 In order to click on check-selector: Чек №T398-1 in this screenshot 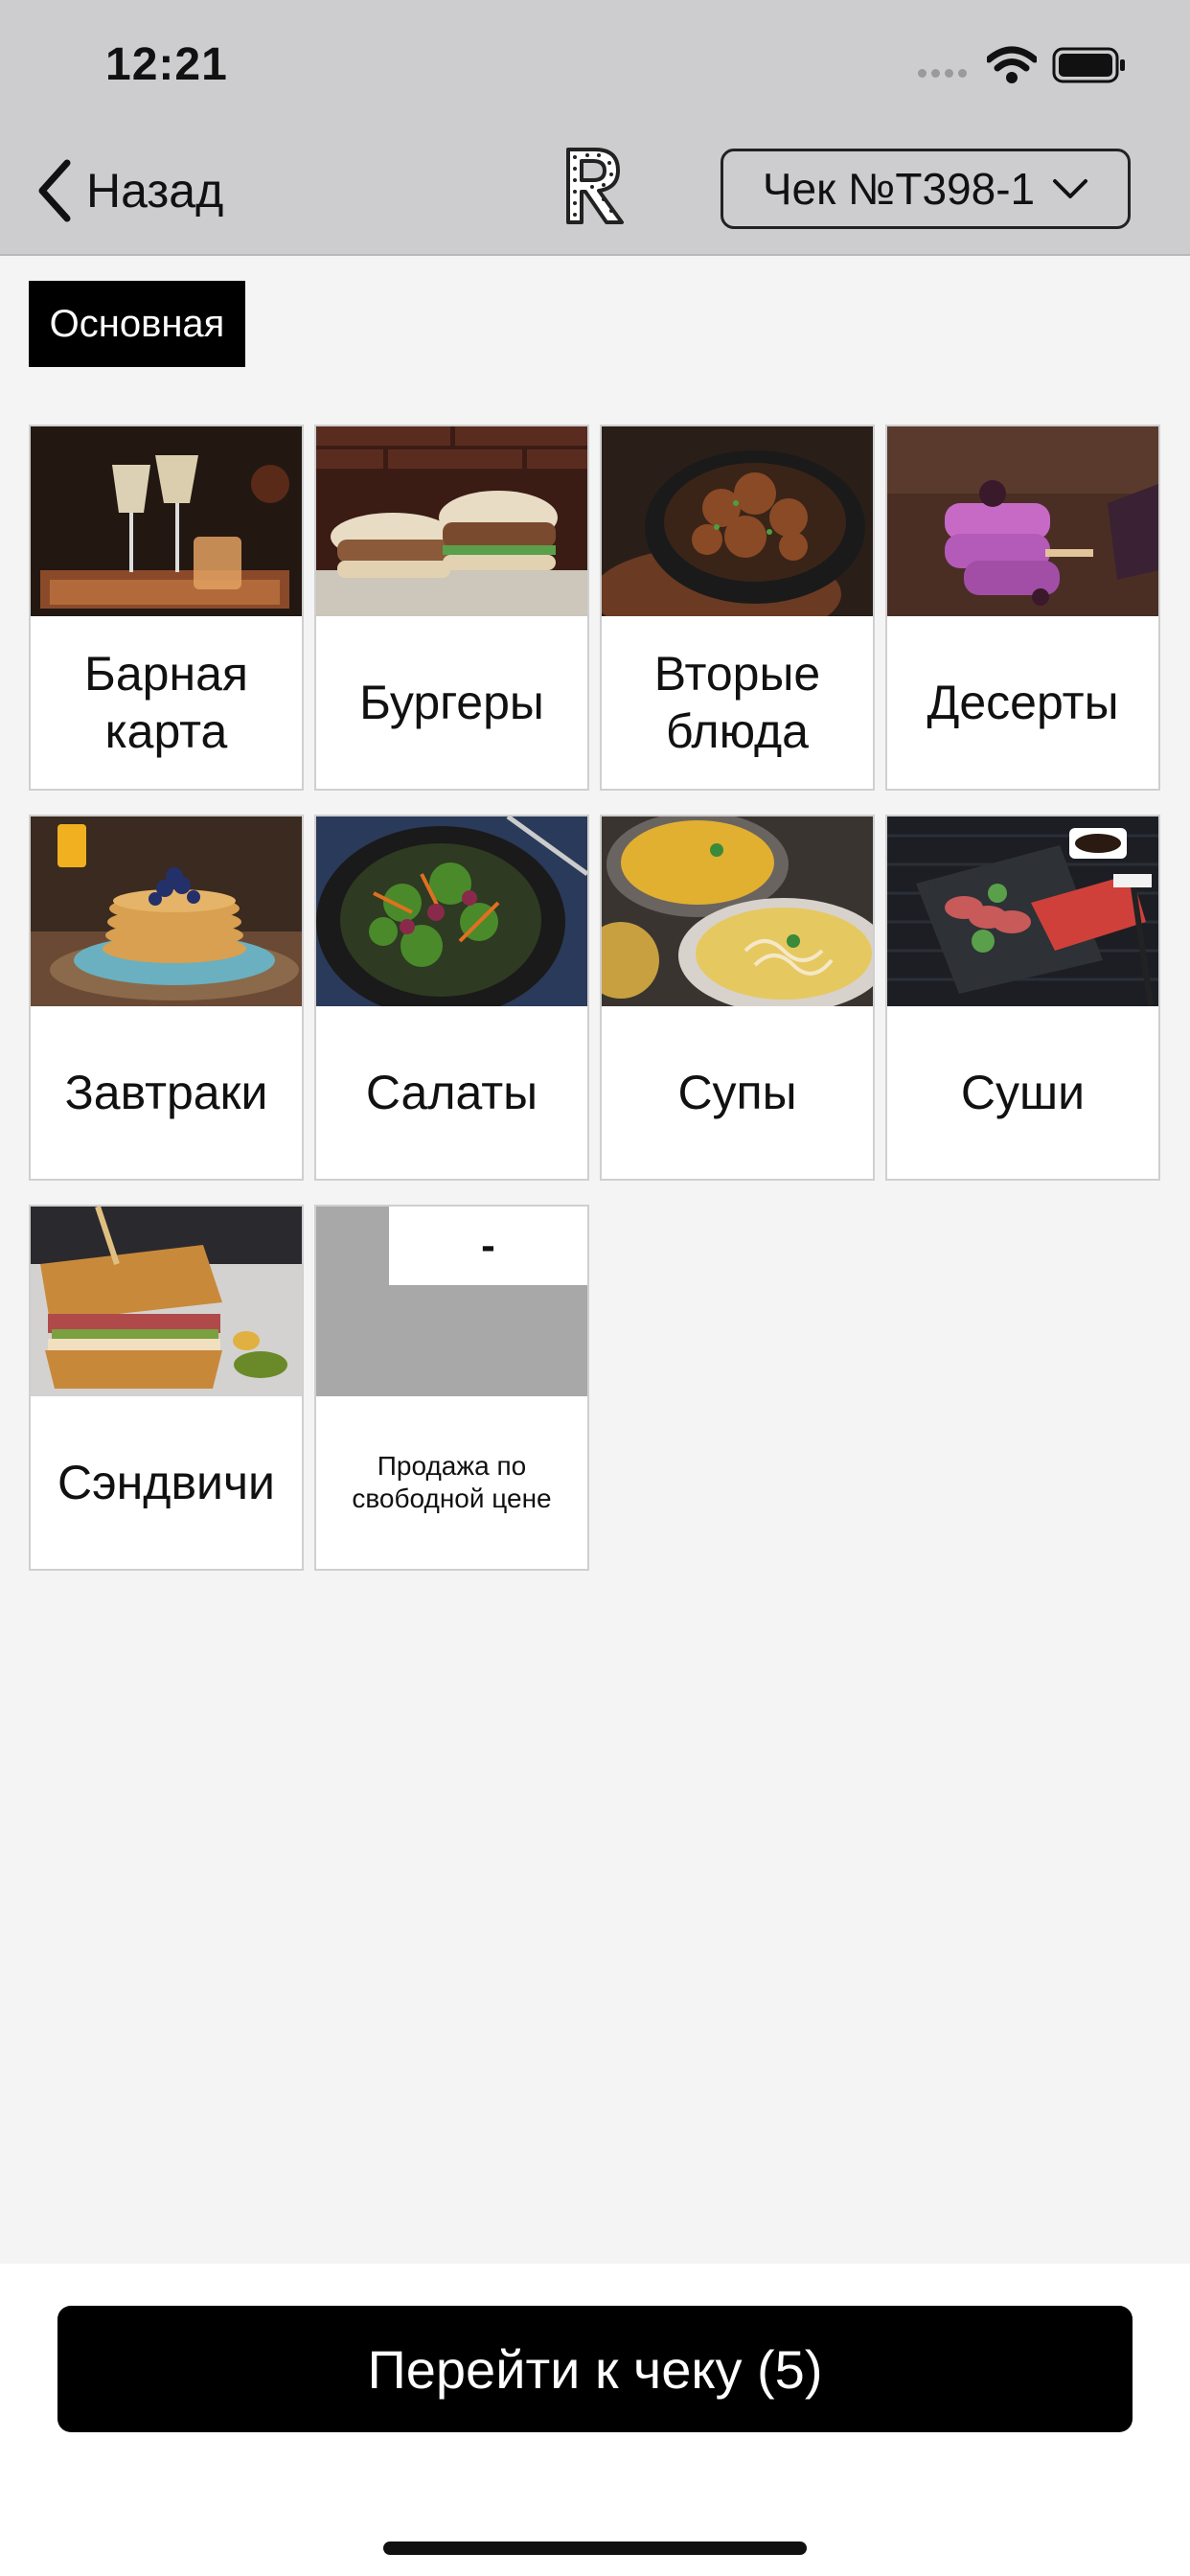, I will do `click(926, 189)`.